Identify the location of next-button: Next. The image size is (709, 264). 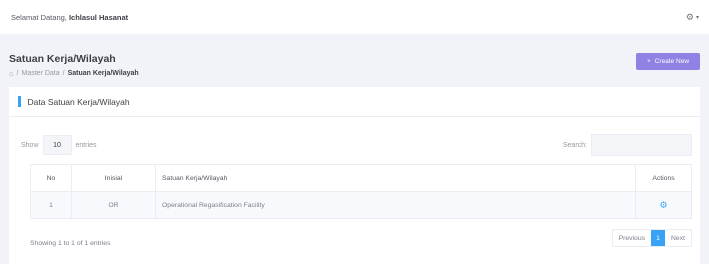
(678, 238).